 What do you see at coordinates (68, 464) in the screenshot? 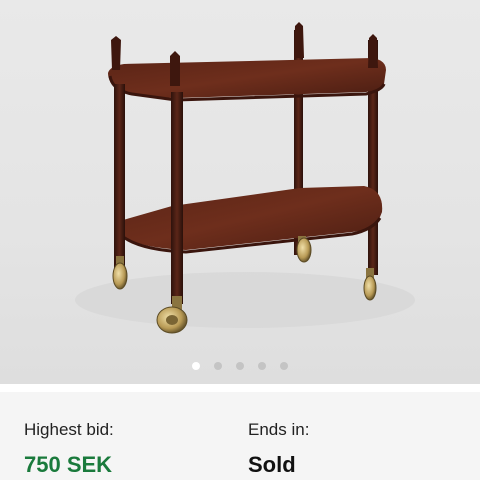
I see `highest-bid-value: 750 SEK` at bounding box center [68, 464].